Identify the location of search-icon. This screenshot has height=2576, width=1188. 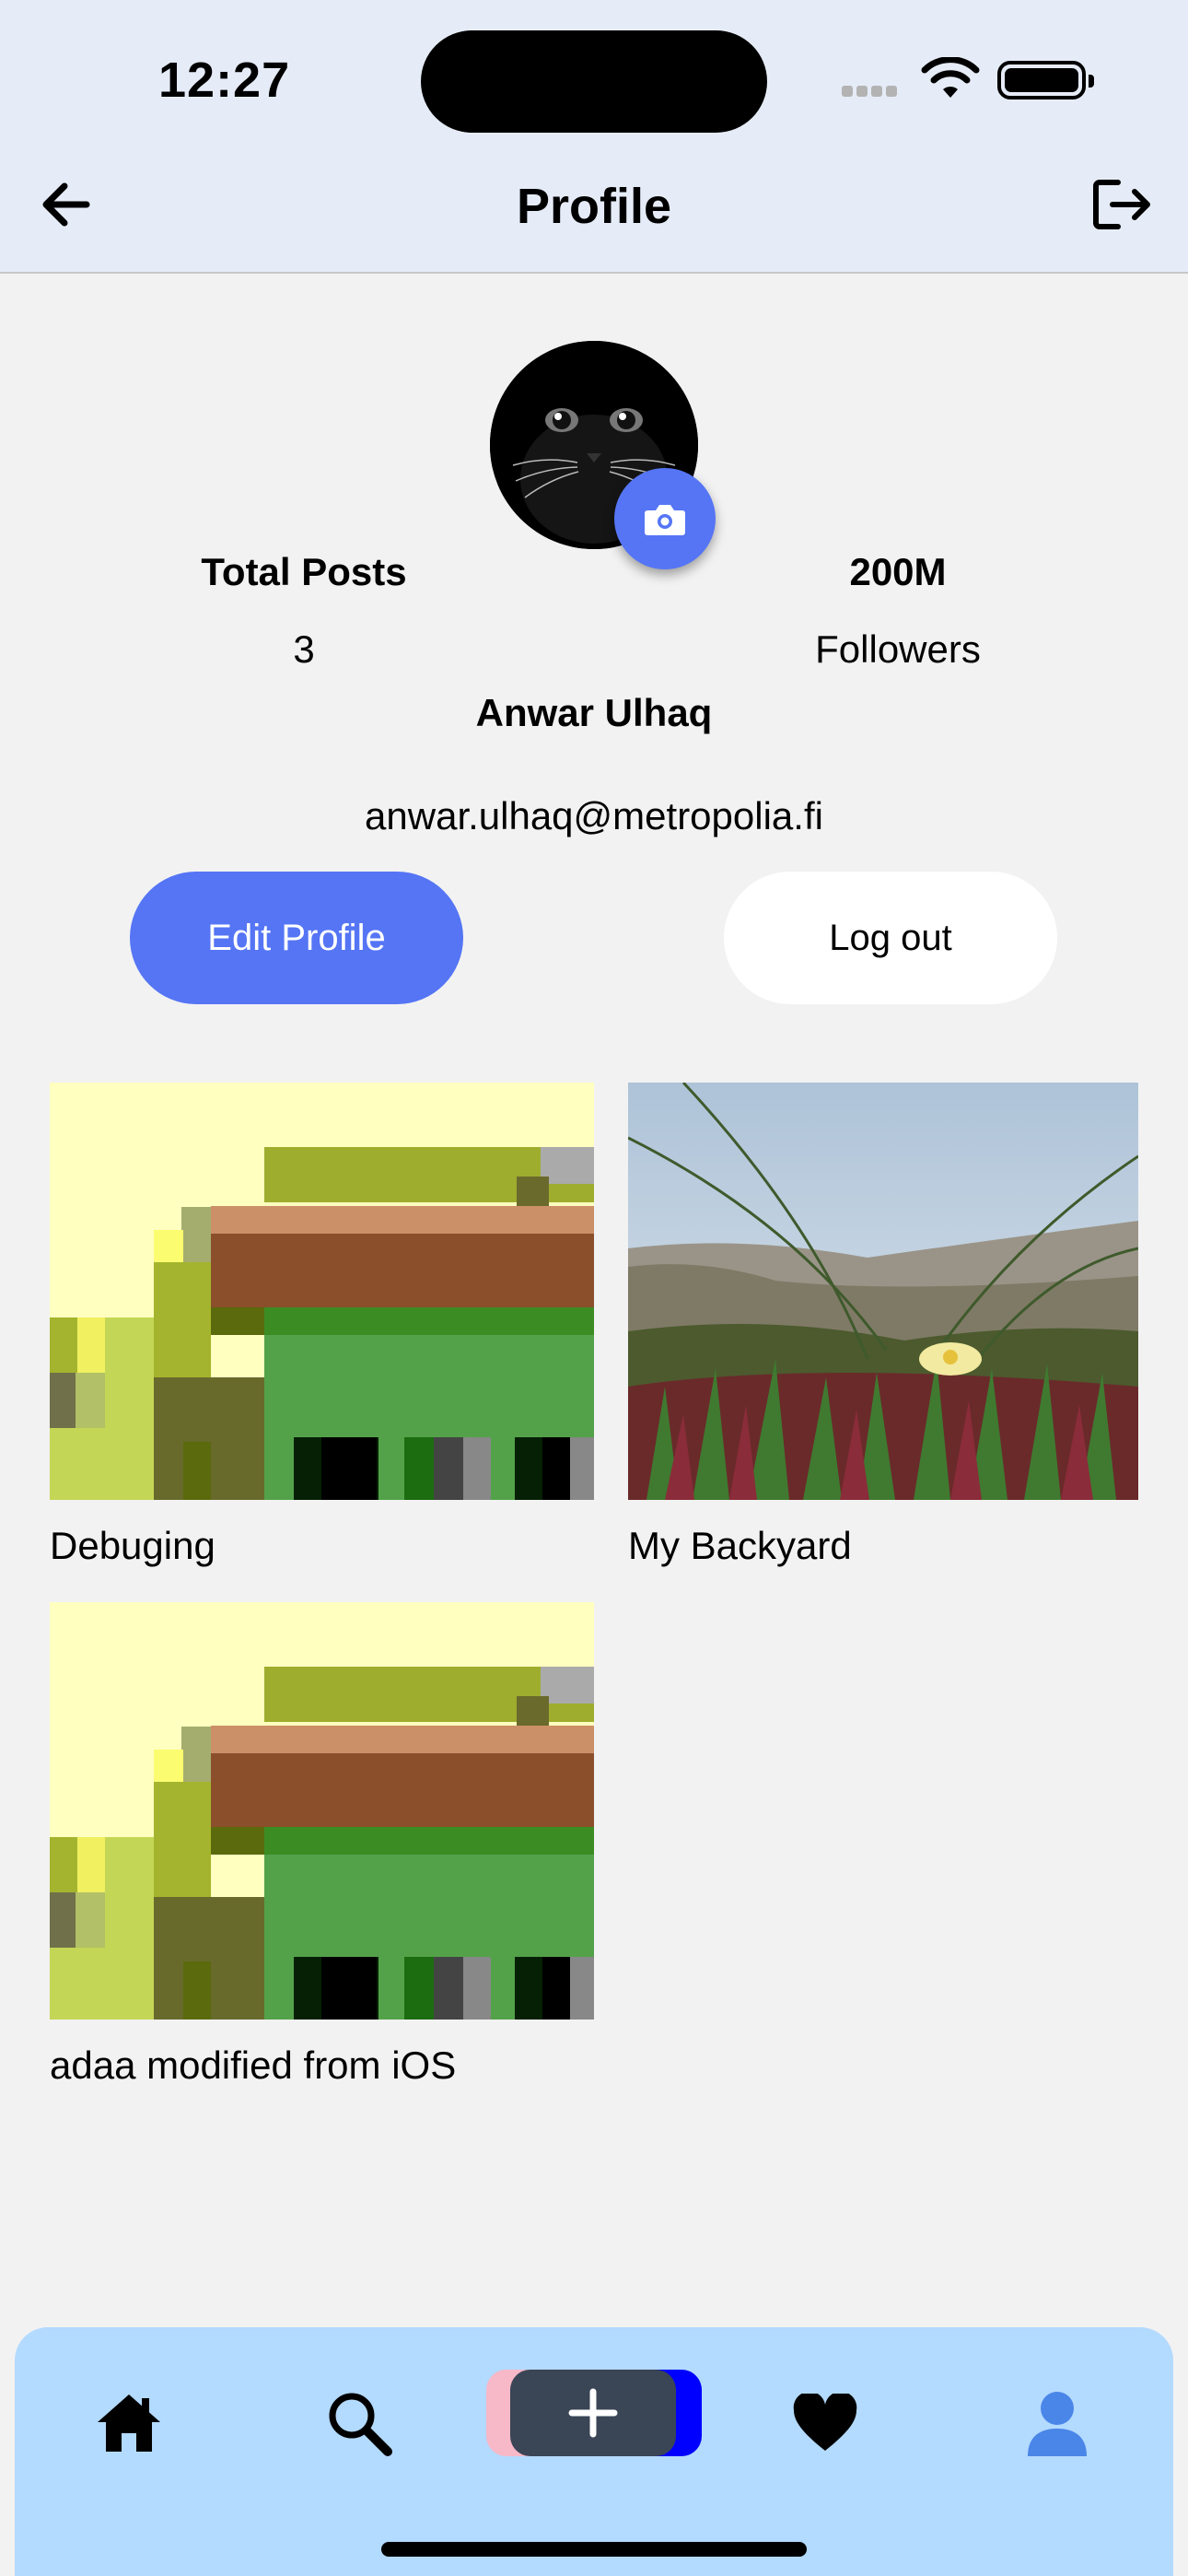
(360, 2424).